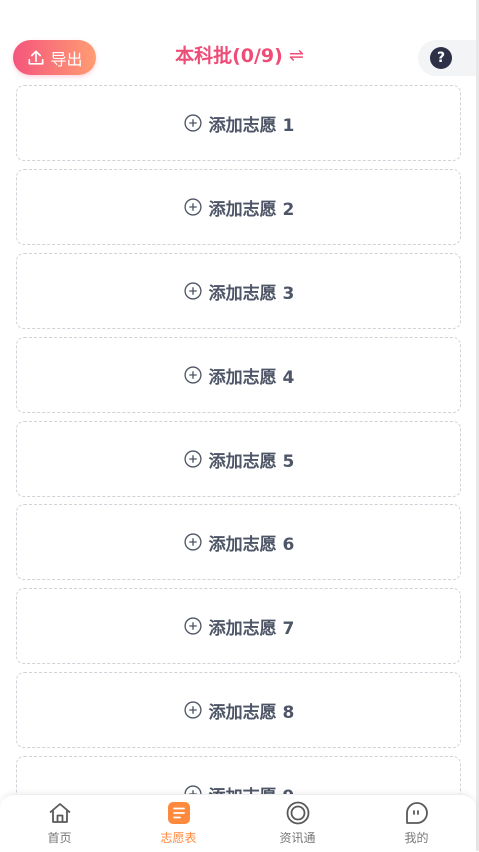  Describe the element at coordinates (416, 838) in the screenshot. I see `tab-label: 我的` at that location.